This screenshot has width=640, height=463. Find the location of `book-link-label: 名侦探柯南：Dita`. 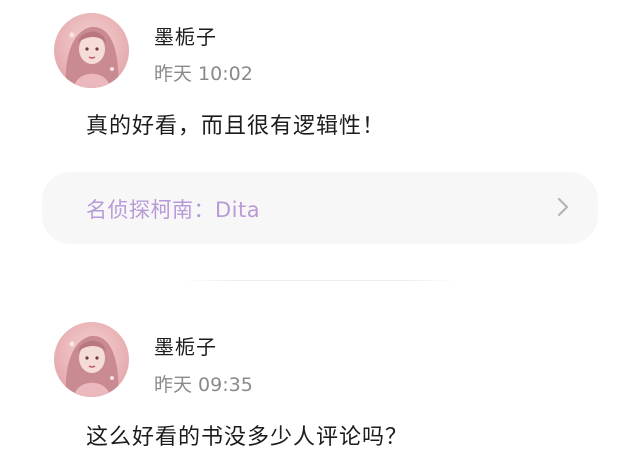

book-link-label: 名侦探柯南：Dita is located at coordinates (173, 210).